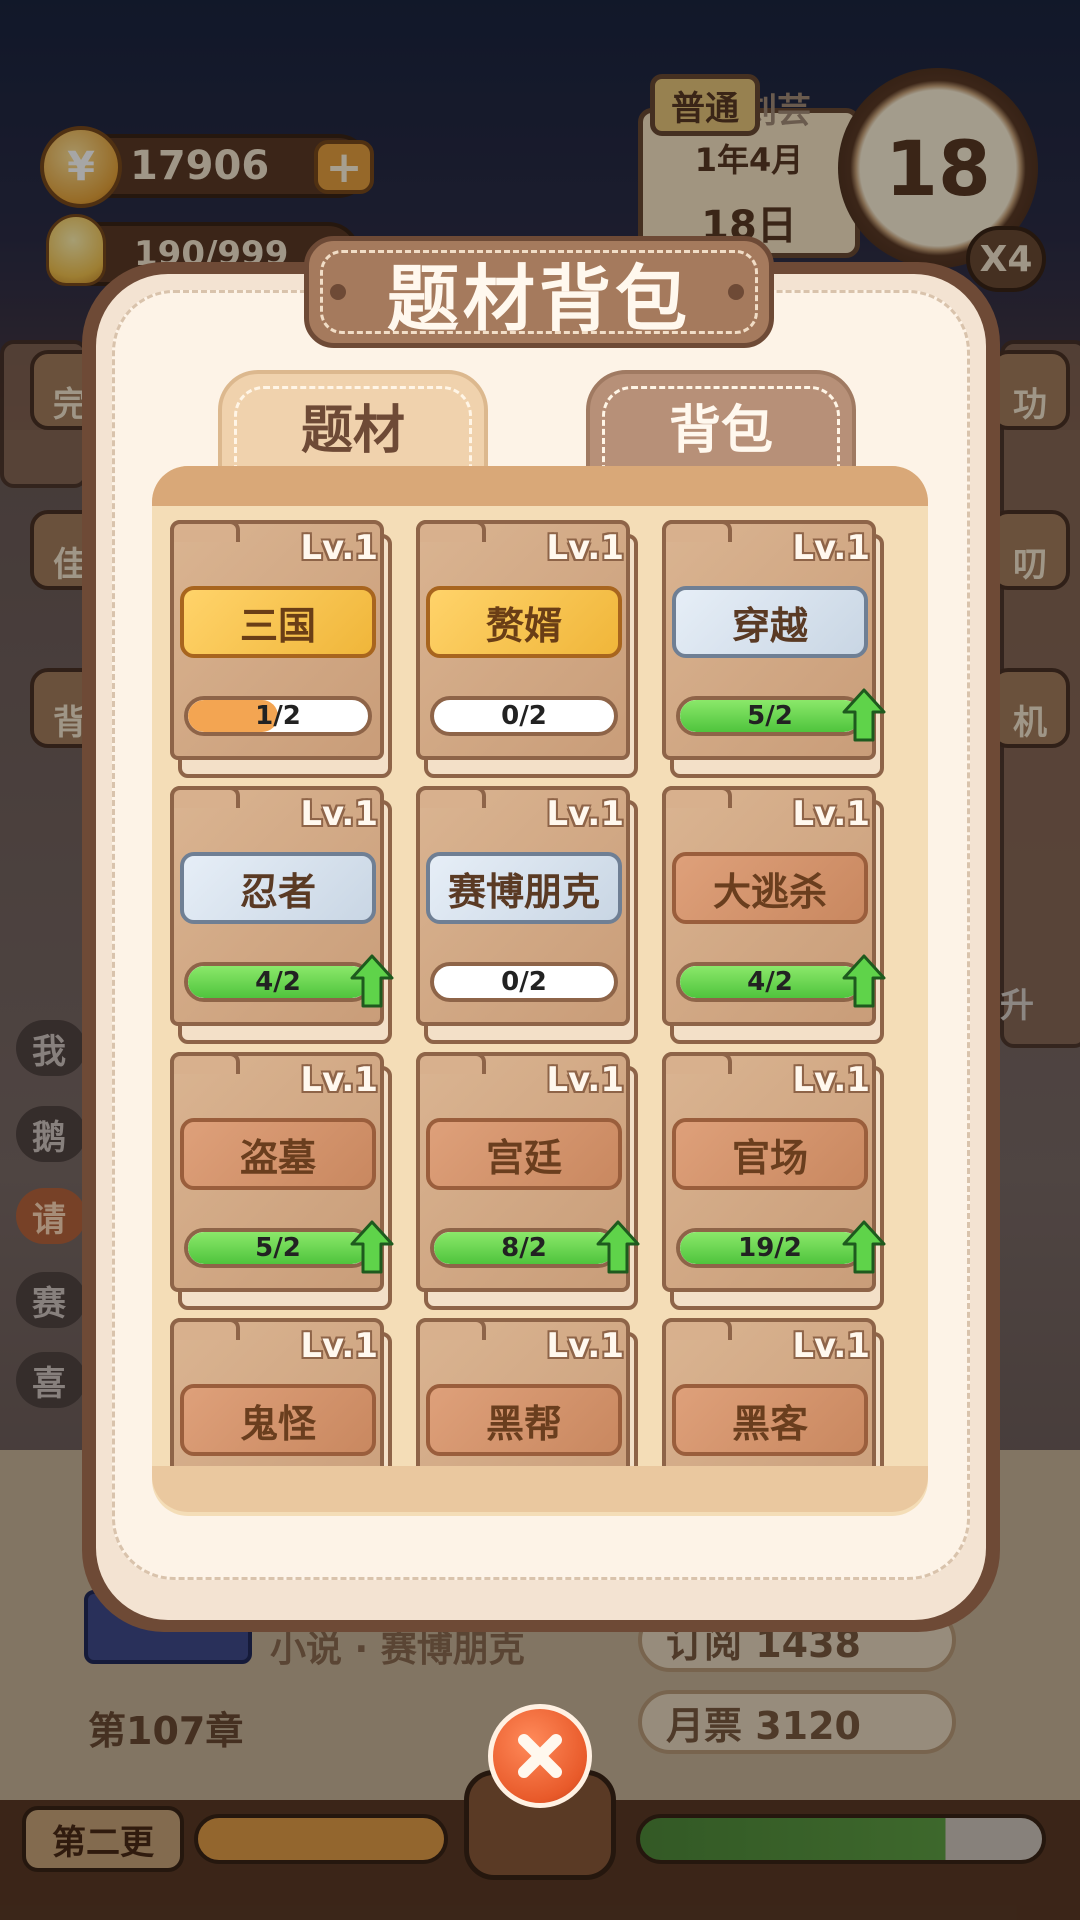 Image resolution: width=1080 pixels, height=1920 pixels. I want to click on topic-card: Lv.1 赛博朋克 0/2, so click(527, 915).